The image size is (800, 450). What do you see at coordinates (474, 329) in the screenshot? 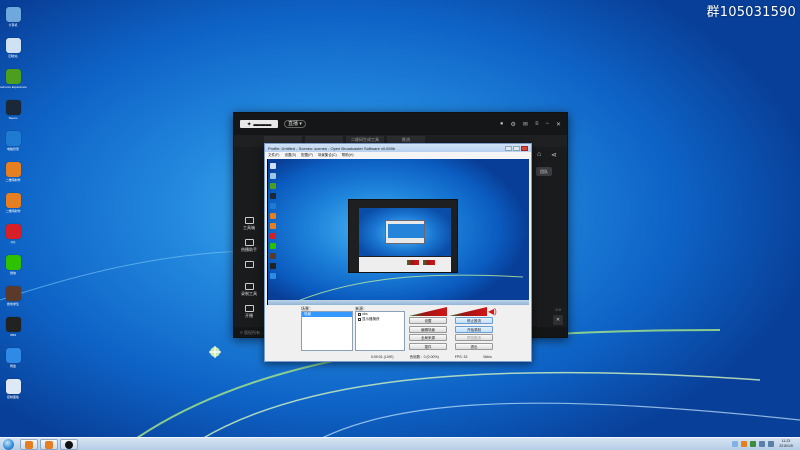
I see `obs-button: 开始录制` at bounding box center [474, 329].